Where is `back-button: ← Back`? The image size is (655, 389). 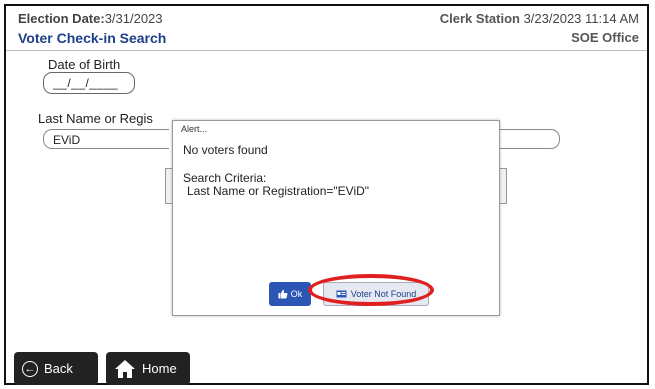
back-button: ← Back is located at coordinates (56, 368).